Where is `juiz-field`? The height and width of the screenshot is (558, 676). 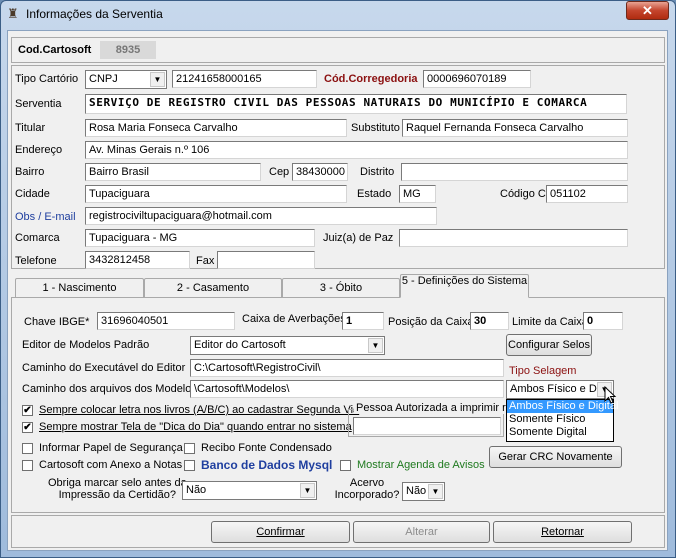
juiz-field is located at coordinates (513, 238).